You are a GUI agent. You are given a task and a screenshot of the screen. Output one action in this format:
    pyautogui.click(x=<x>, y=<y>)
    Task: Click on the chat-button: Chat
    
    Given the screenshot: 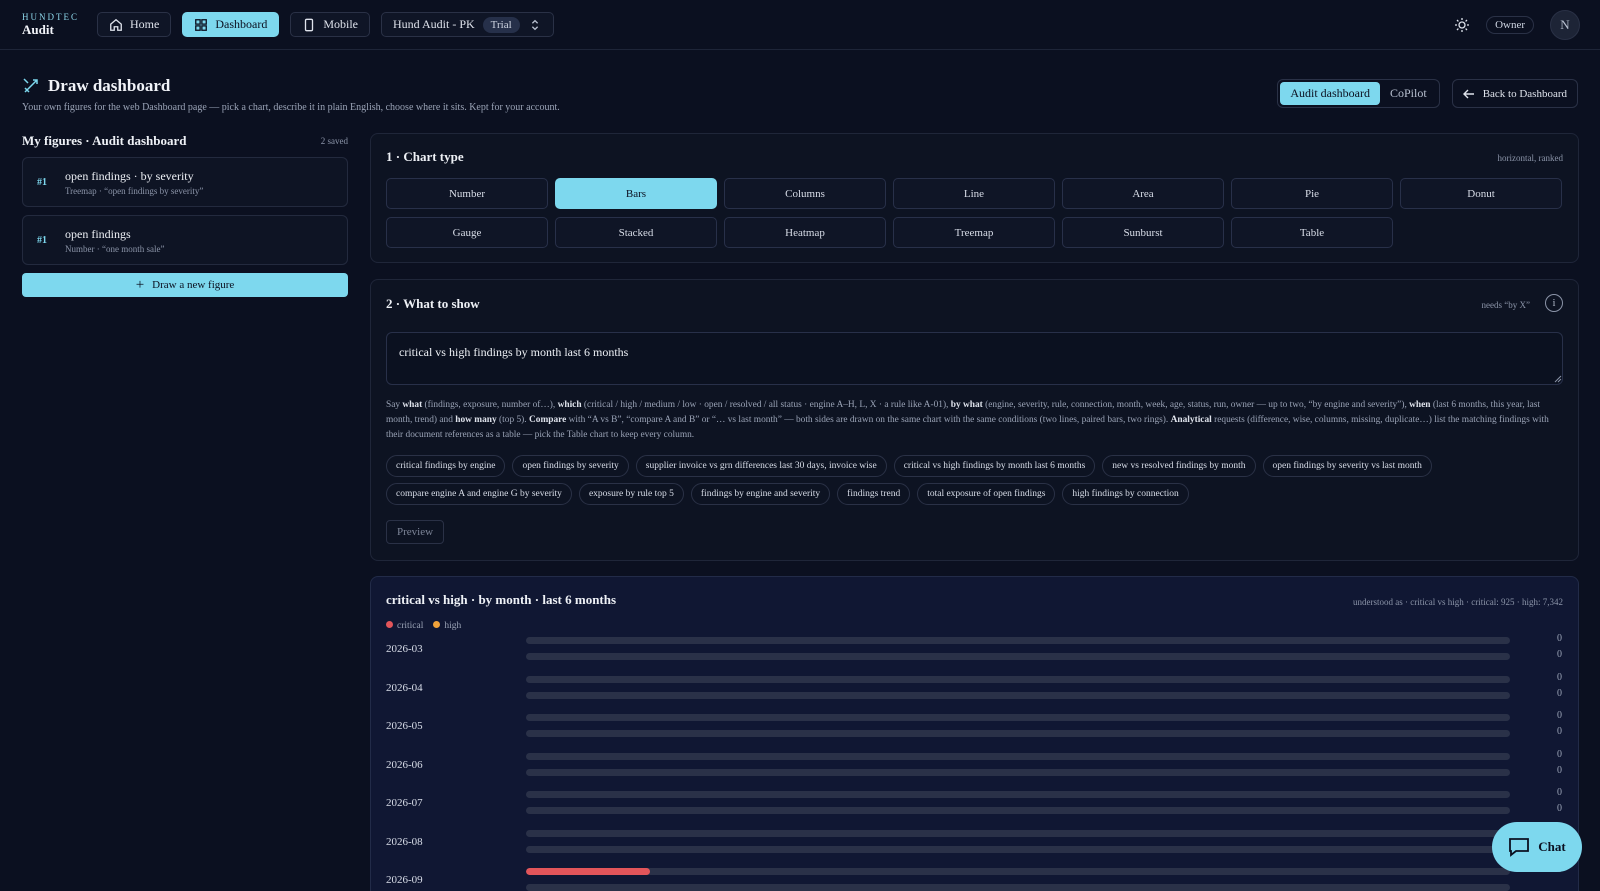 What is the action you would take?
    pyautogui.click(x=1537, y=847)
    